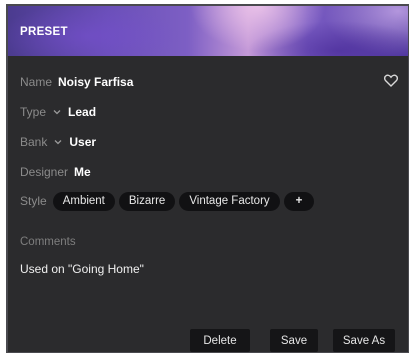 This screenshot has width=411, height=355. I want to click on style-tag-bizarre: Bizarre, so click(147, 201).